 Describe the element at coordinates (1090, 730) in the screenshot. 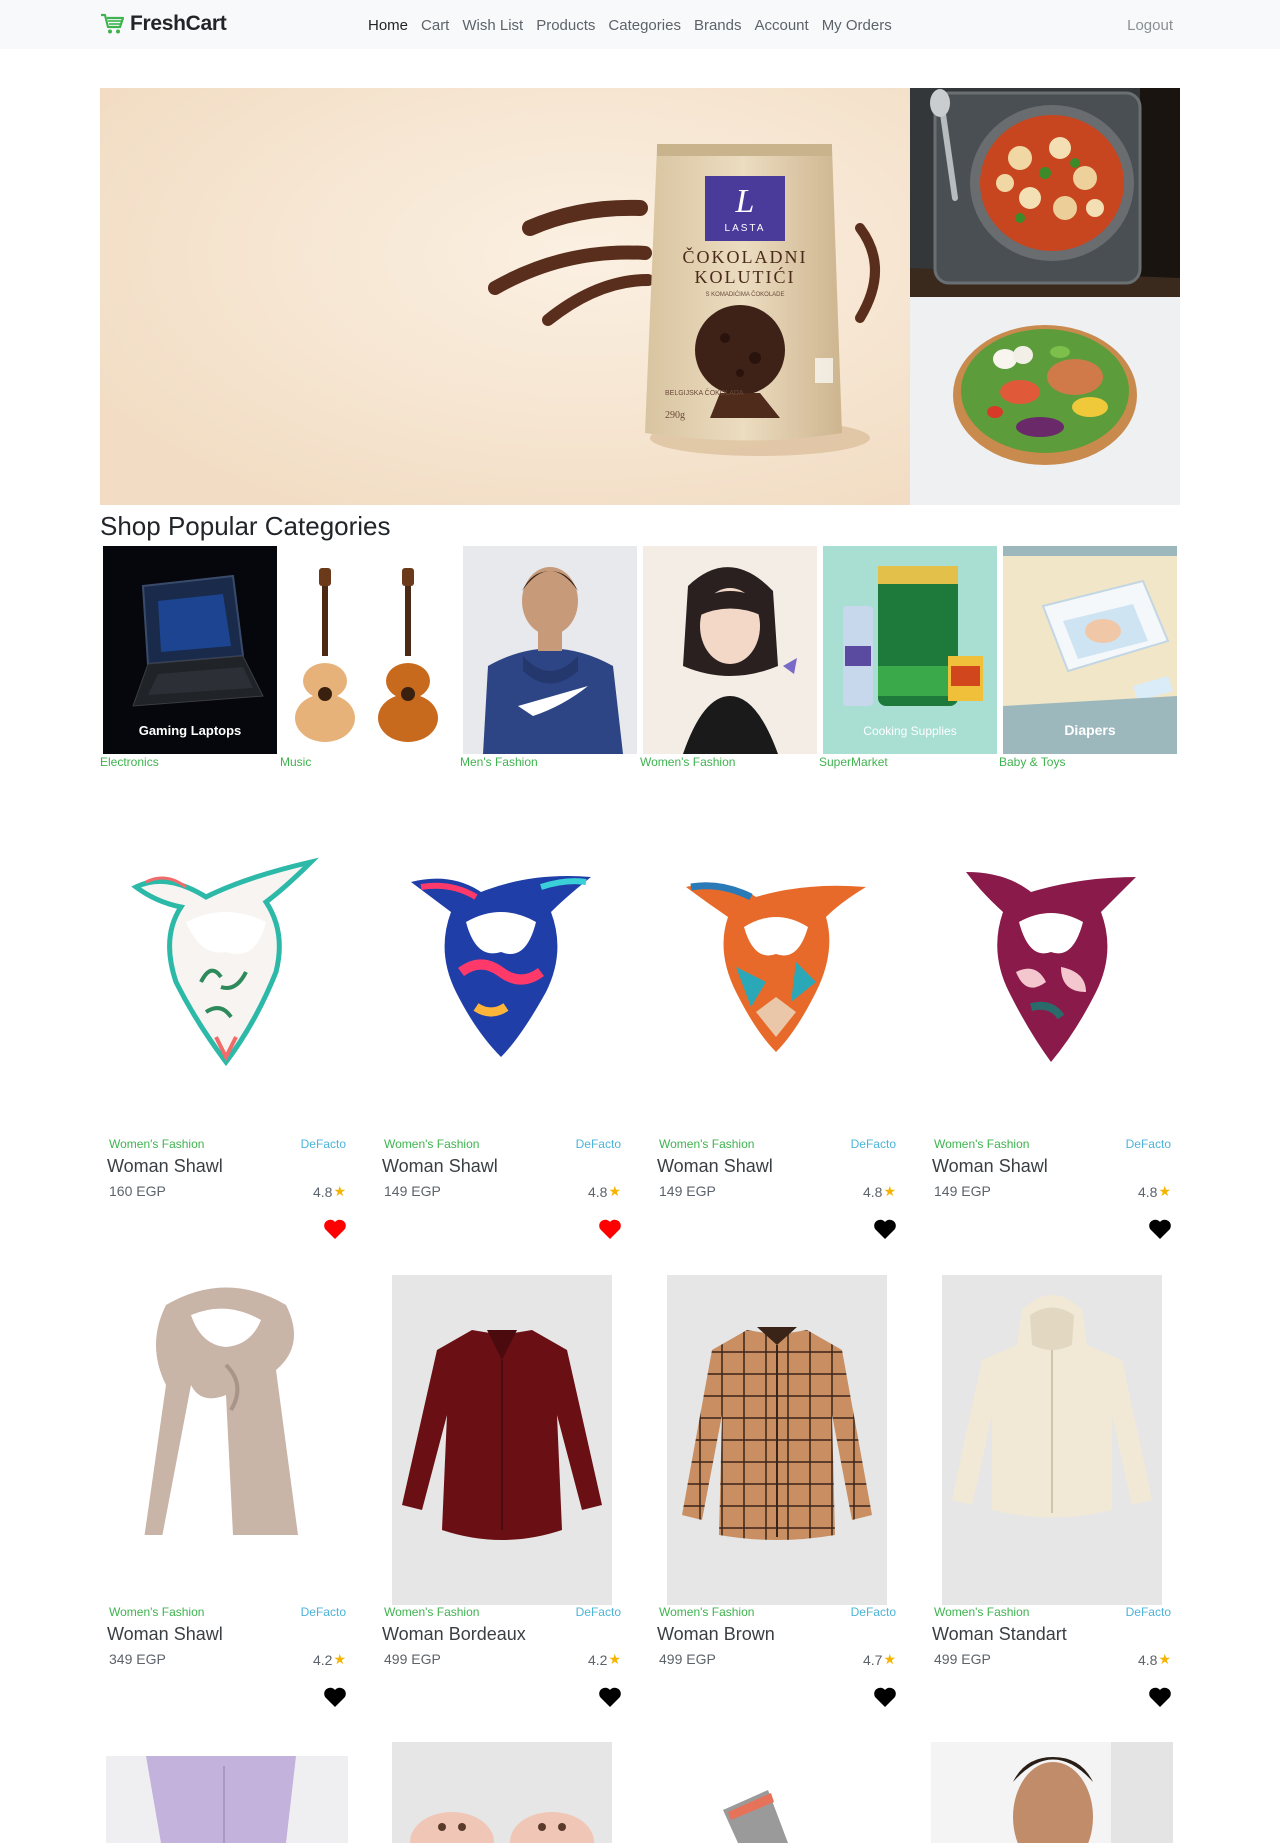

I see `category-image-caption-baby-toys: Diapers` at that location.